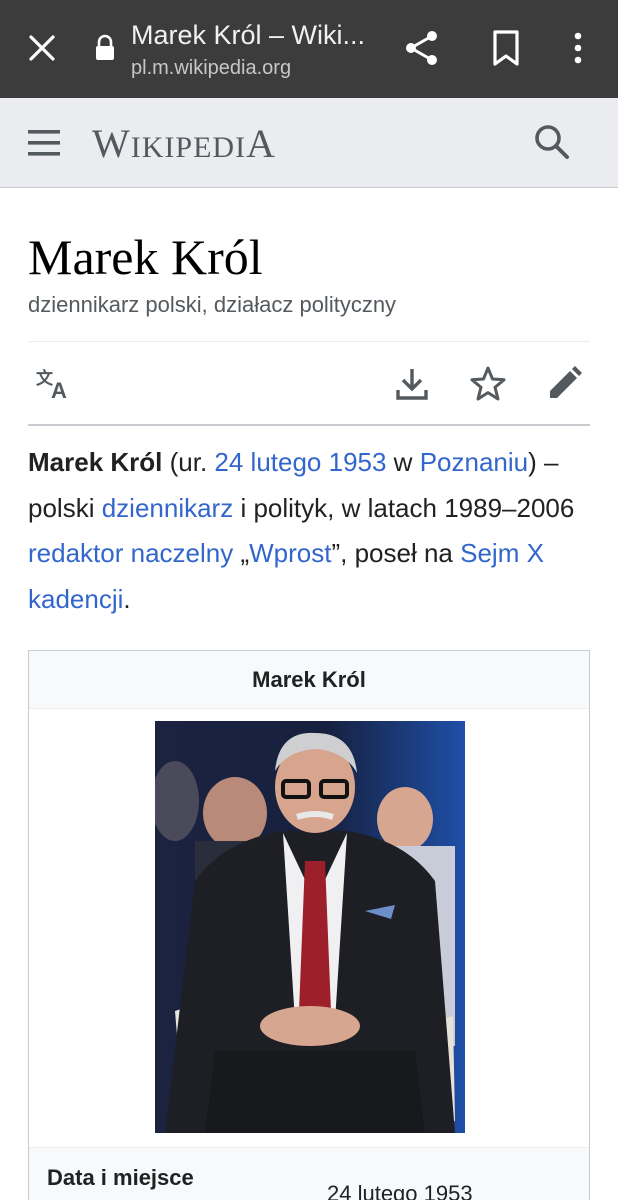  What do you see at coordinates (168, 508) in the screenshot?
I see `link-journalist: dziennikarz` at bounding box center [168, 508].